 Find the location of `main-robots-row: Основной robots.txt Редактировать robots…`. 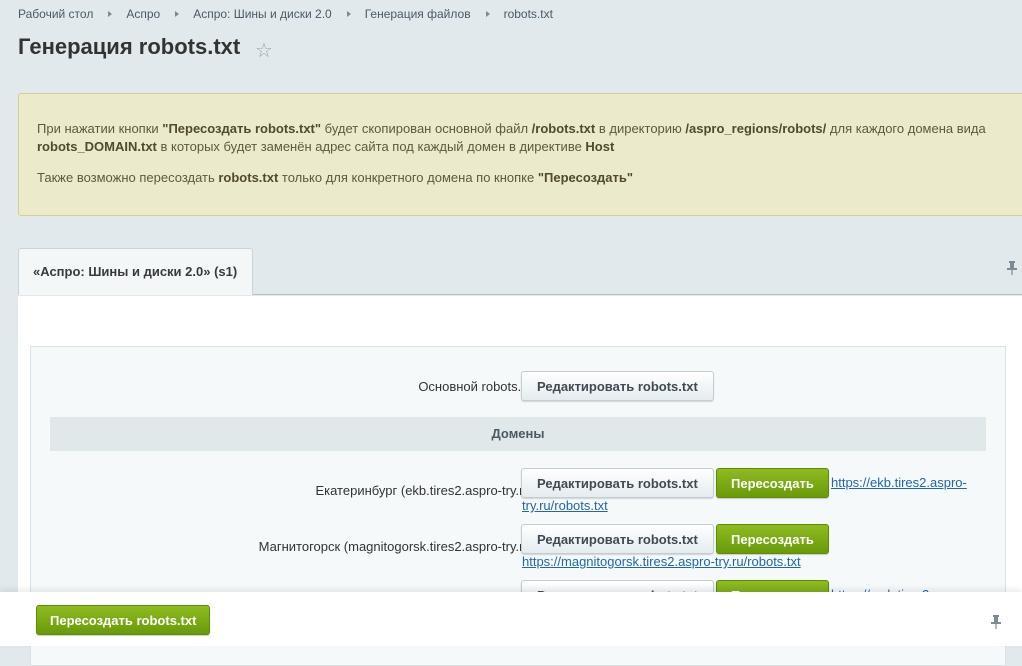

main-robots-row: Основной robots.txt Редактировать robots… is located at coordinates (518, 386).